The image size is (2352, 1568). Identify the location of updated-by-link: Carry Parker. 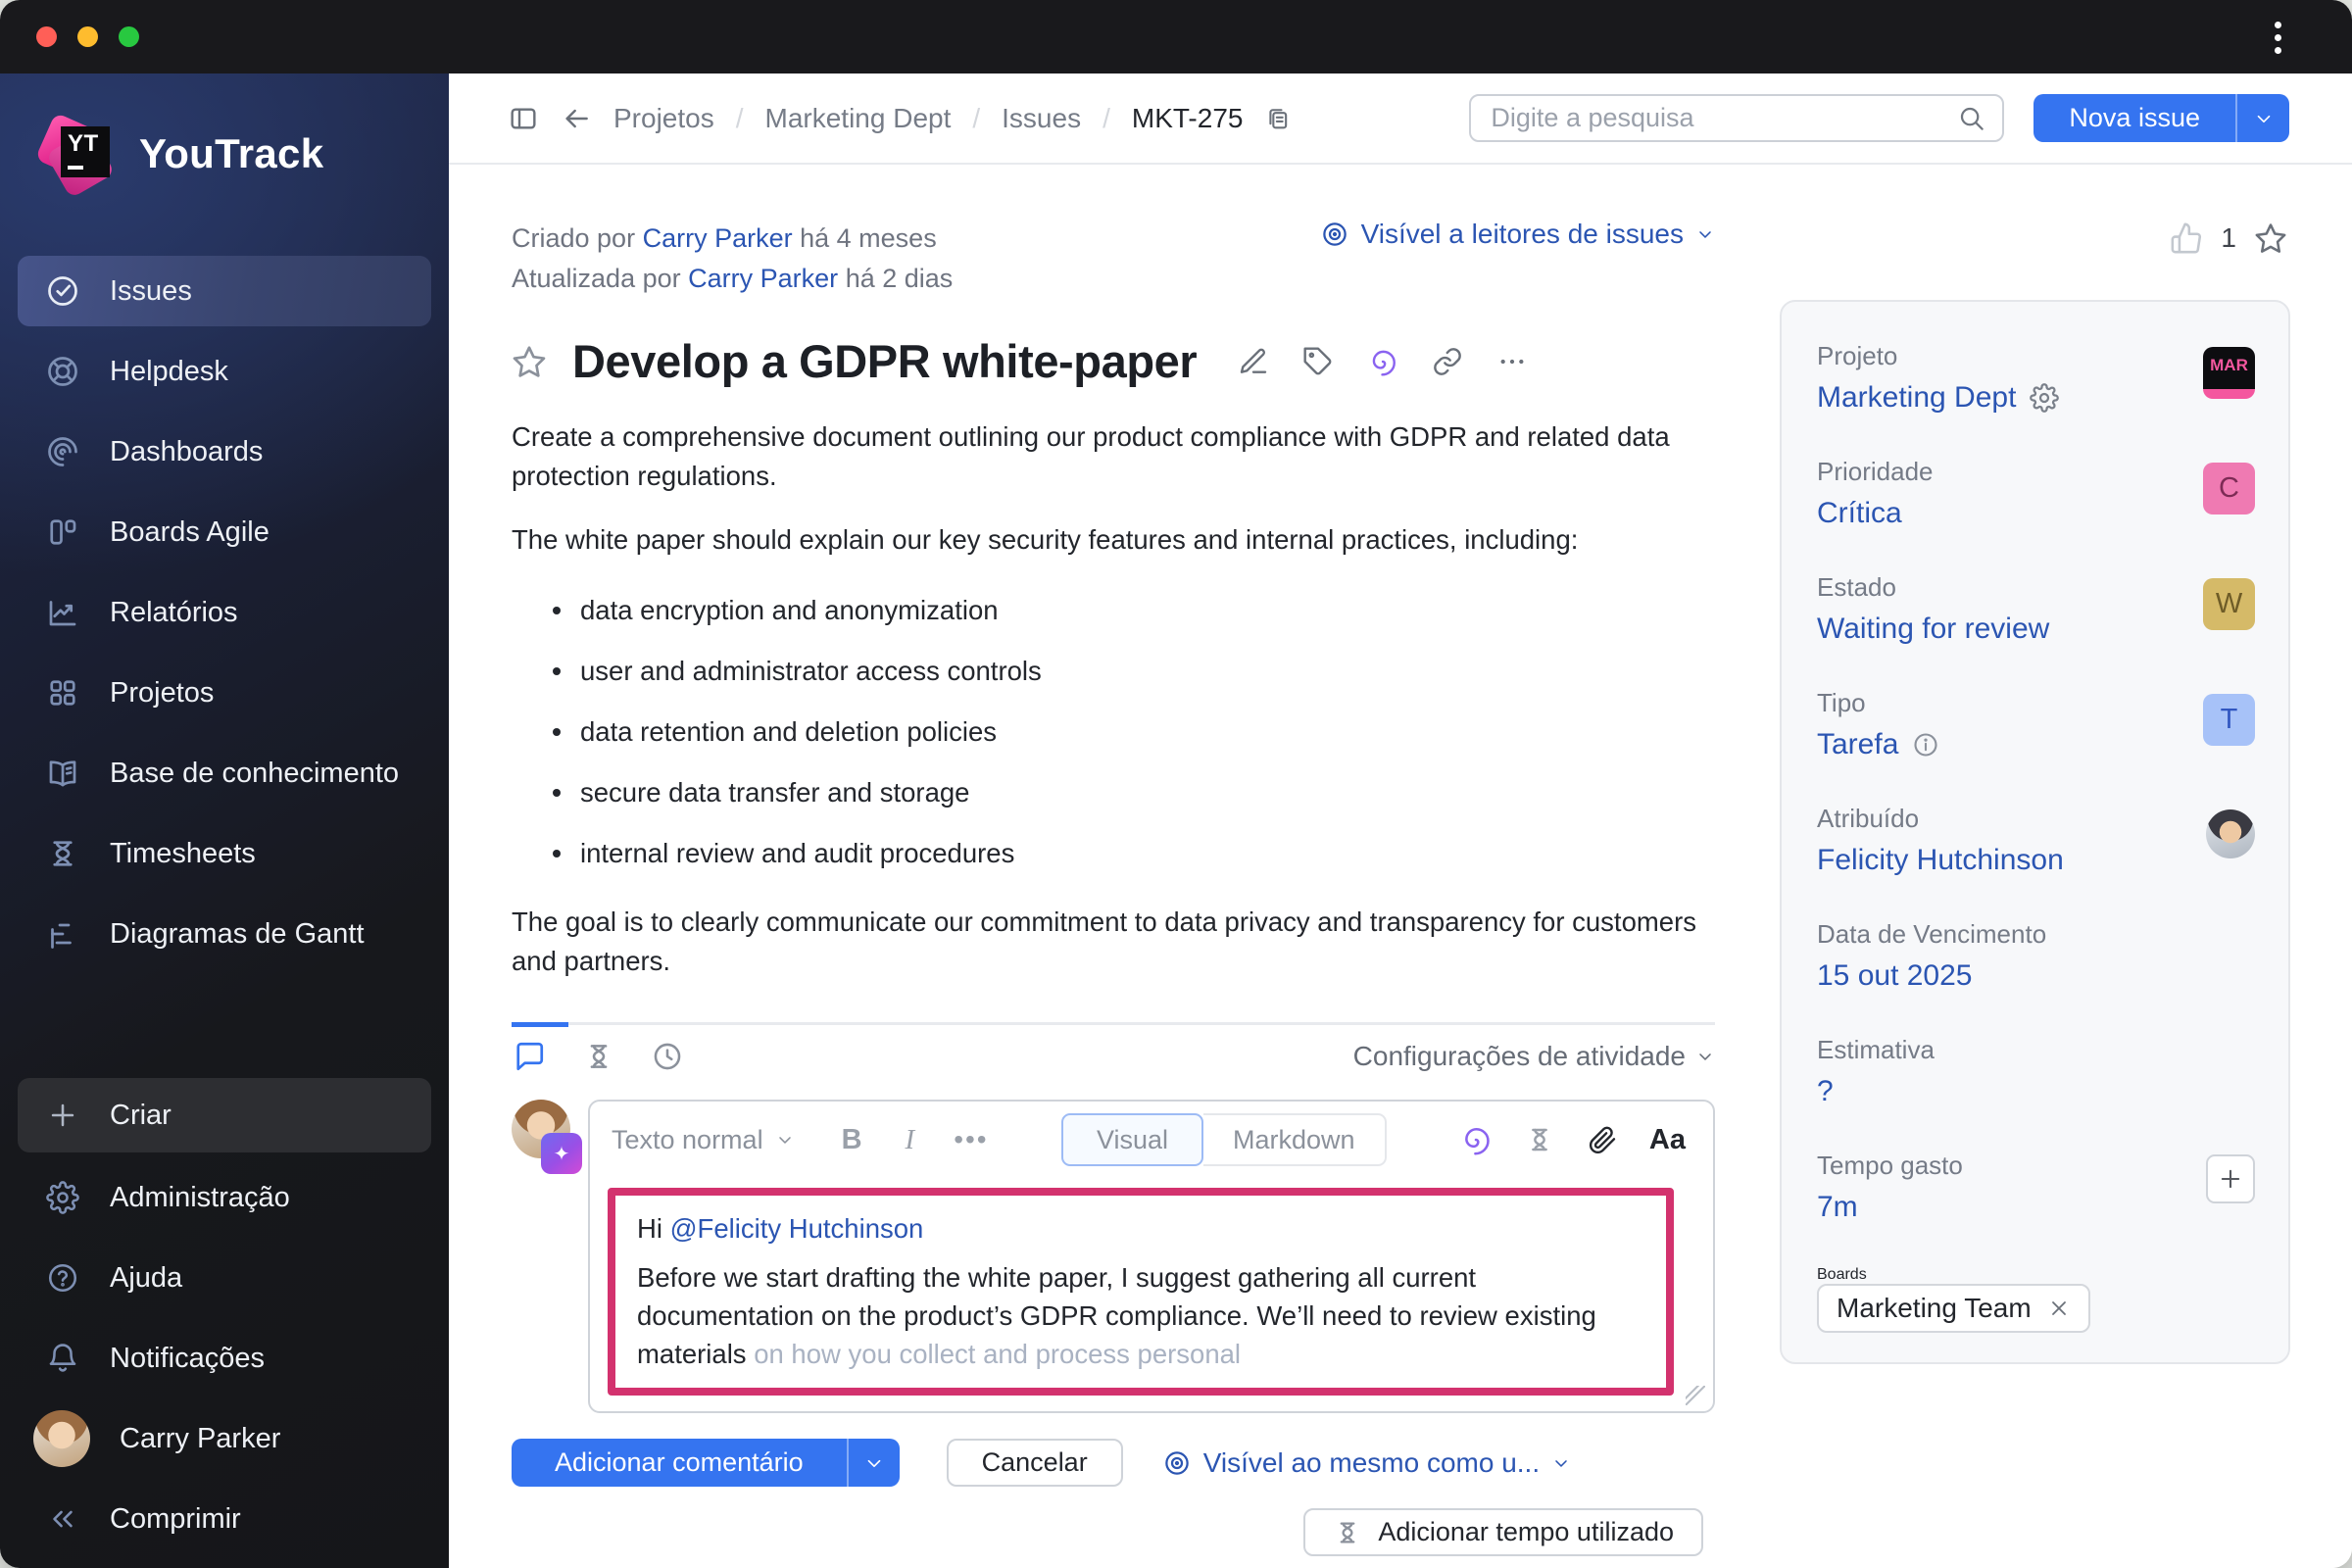
(763, 278).